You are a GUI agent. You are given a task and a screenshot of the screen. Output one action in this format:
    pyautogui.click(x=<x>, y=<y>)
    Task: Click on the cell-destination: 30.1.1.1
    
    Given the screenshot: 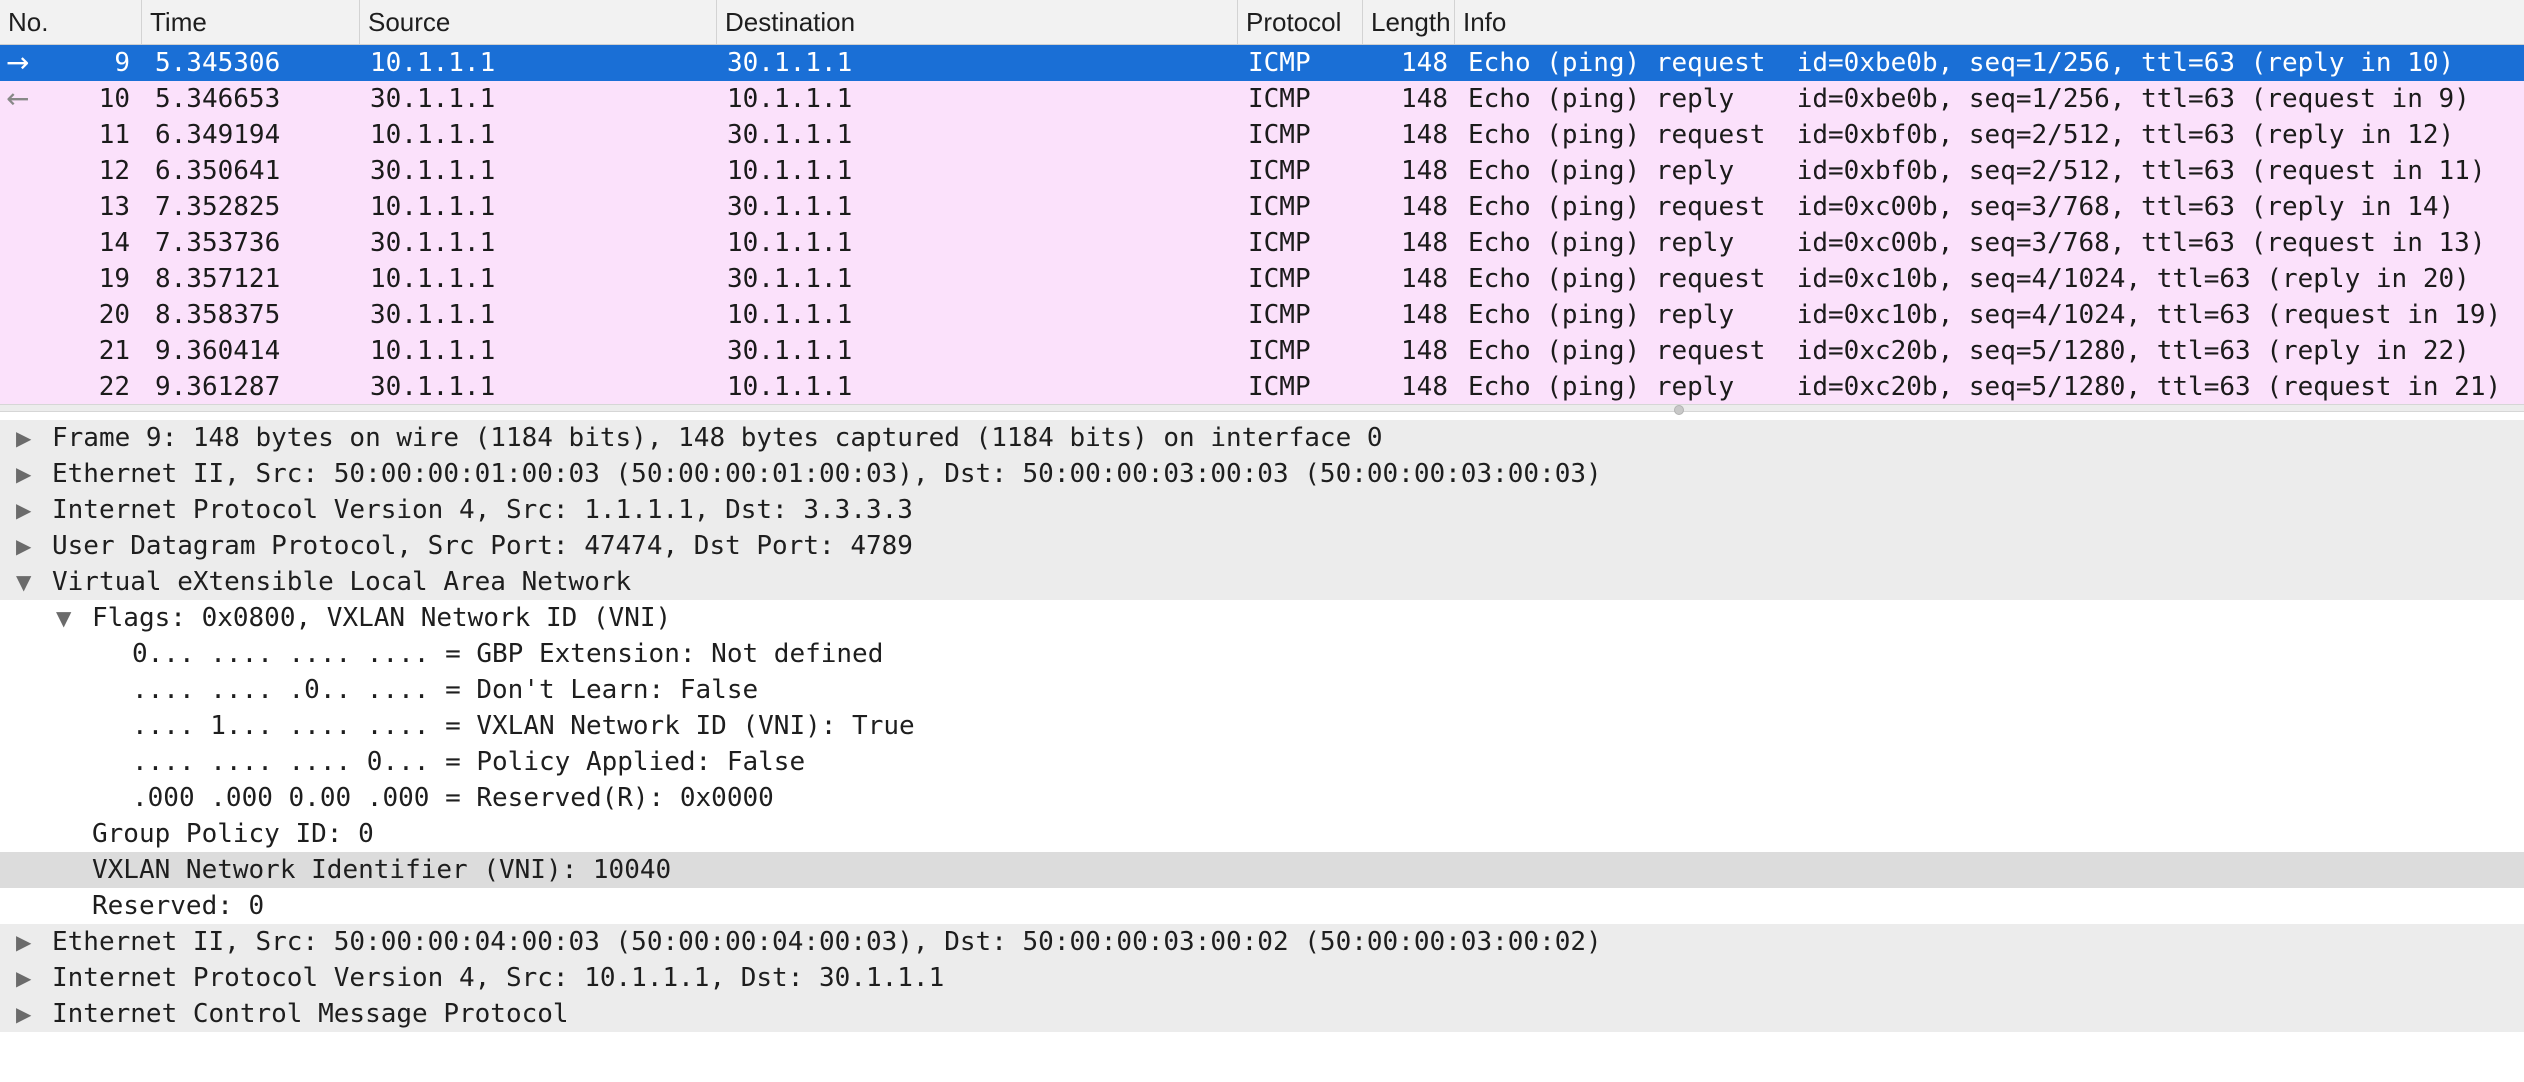 What is the action you would take?
    pyautogui.click(x=790, y=135)
    